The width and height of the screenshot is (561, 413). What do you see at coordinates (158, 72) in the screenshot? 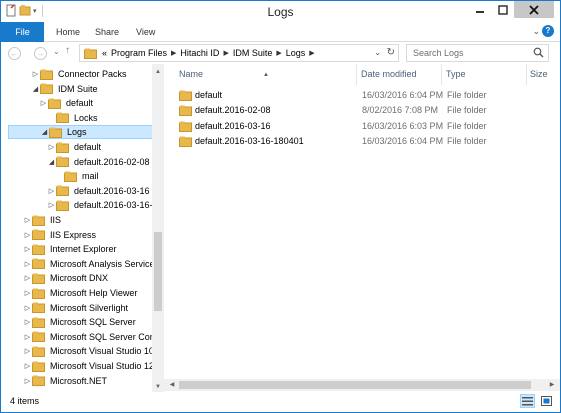
I see `scroll-up-icon: ▲` at bounding box center [158, 72].